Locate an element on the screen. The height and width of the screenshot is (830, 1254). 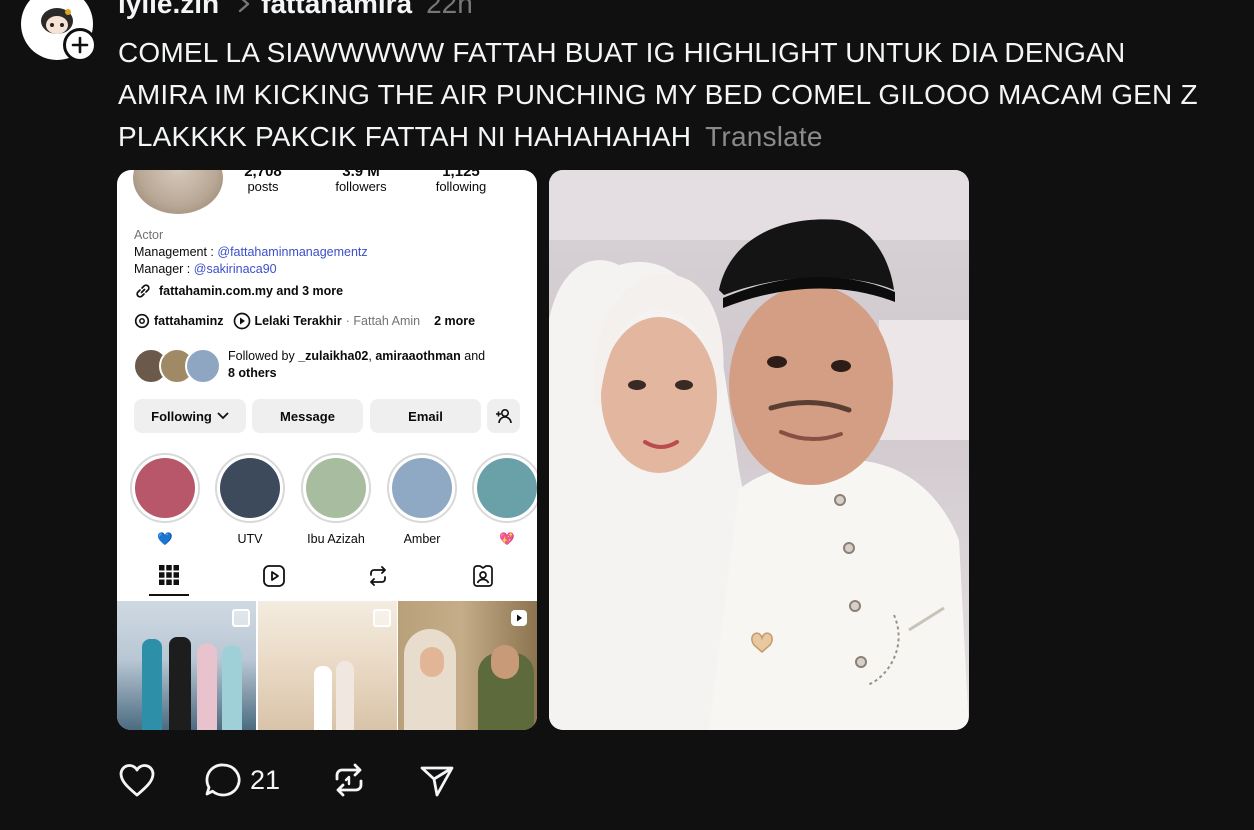
ig-following-button: Following is located at coordinates (190, 416).